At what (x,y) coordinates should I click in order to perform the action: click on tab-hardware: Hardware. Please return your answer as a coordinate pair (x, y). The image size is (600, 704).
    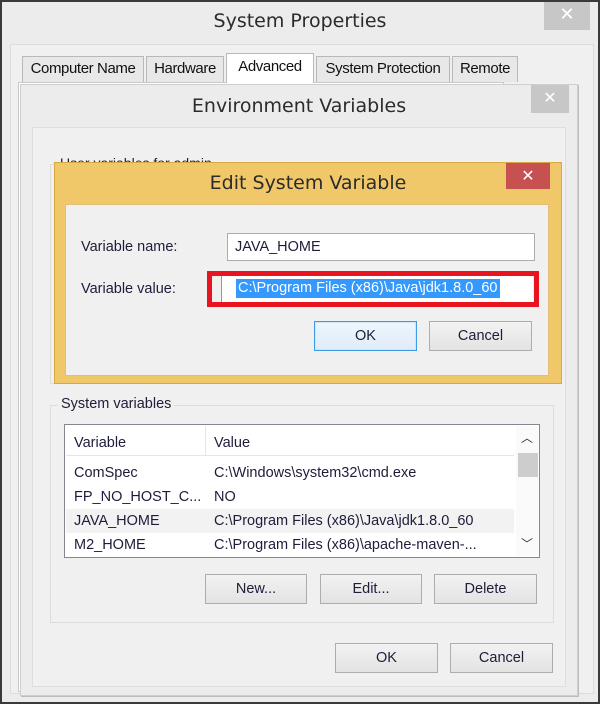
    Looking at the image, I should click on (185, 69).